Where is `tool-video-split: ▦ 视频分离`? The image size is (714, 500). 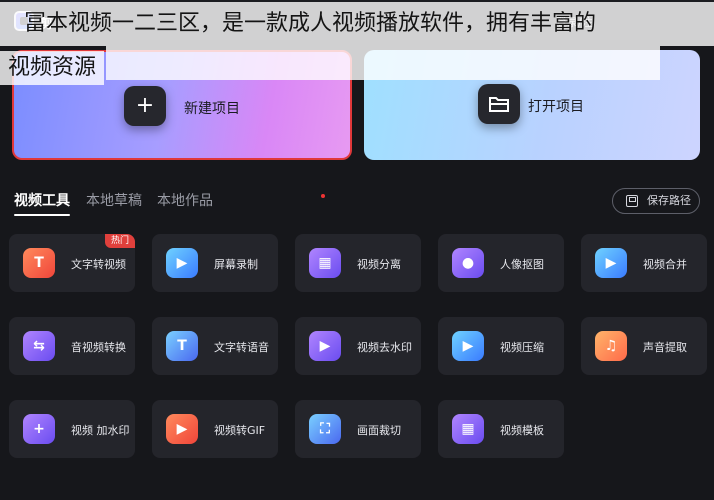 tool-video-split: ▦ 视频分离 is located at coordinates (358, 263).